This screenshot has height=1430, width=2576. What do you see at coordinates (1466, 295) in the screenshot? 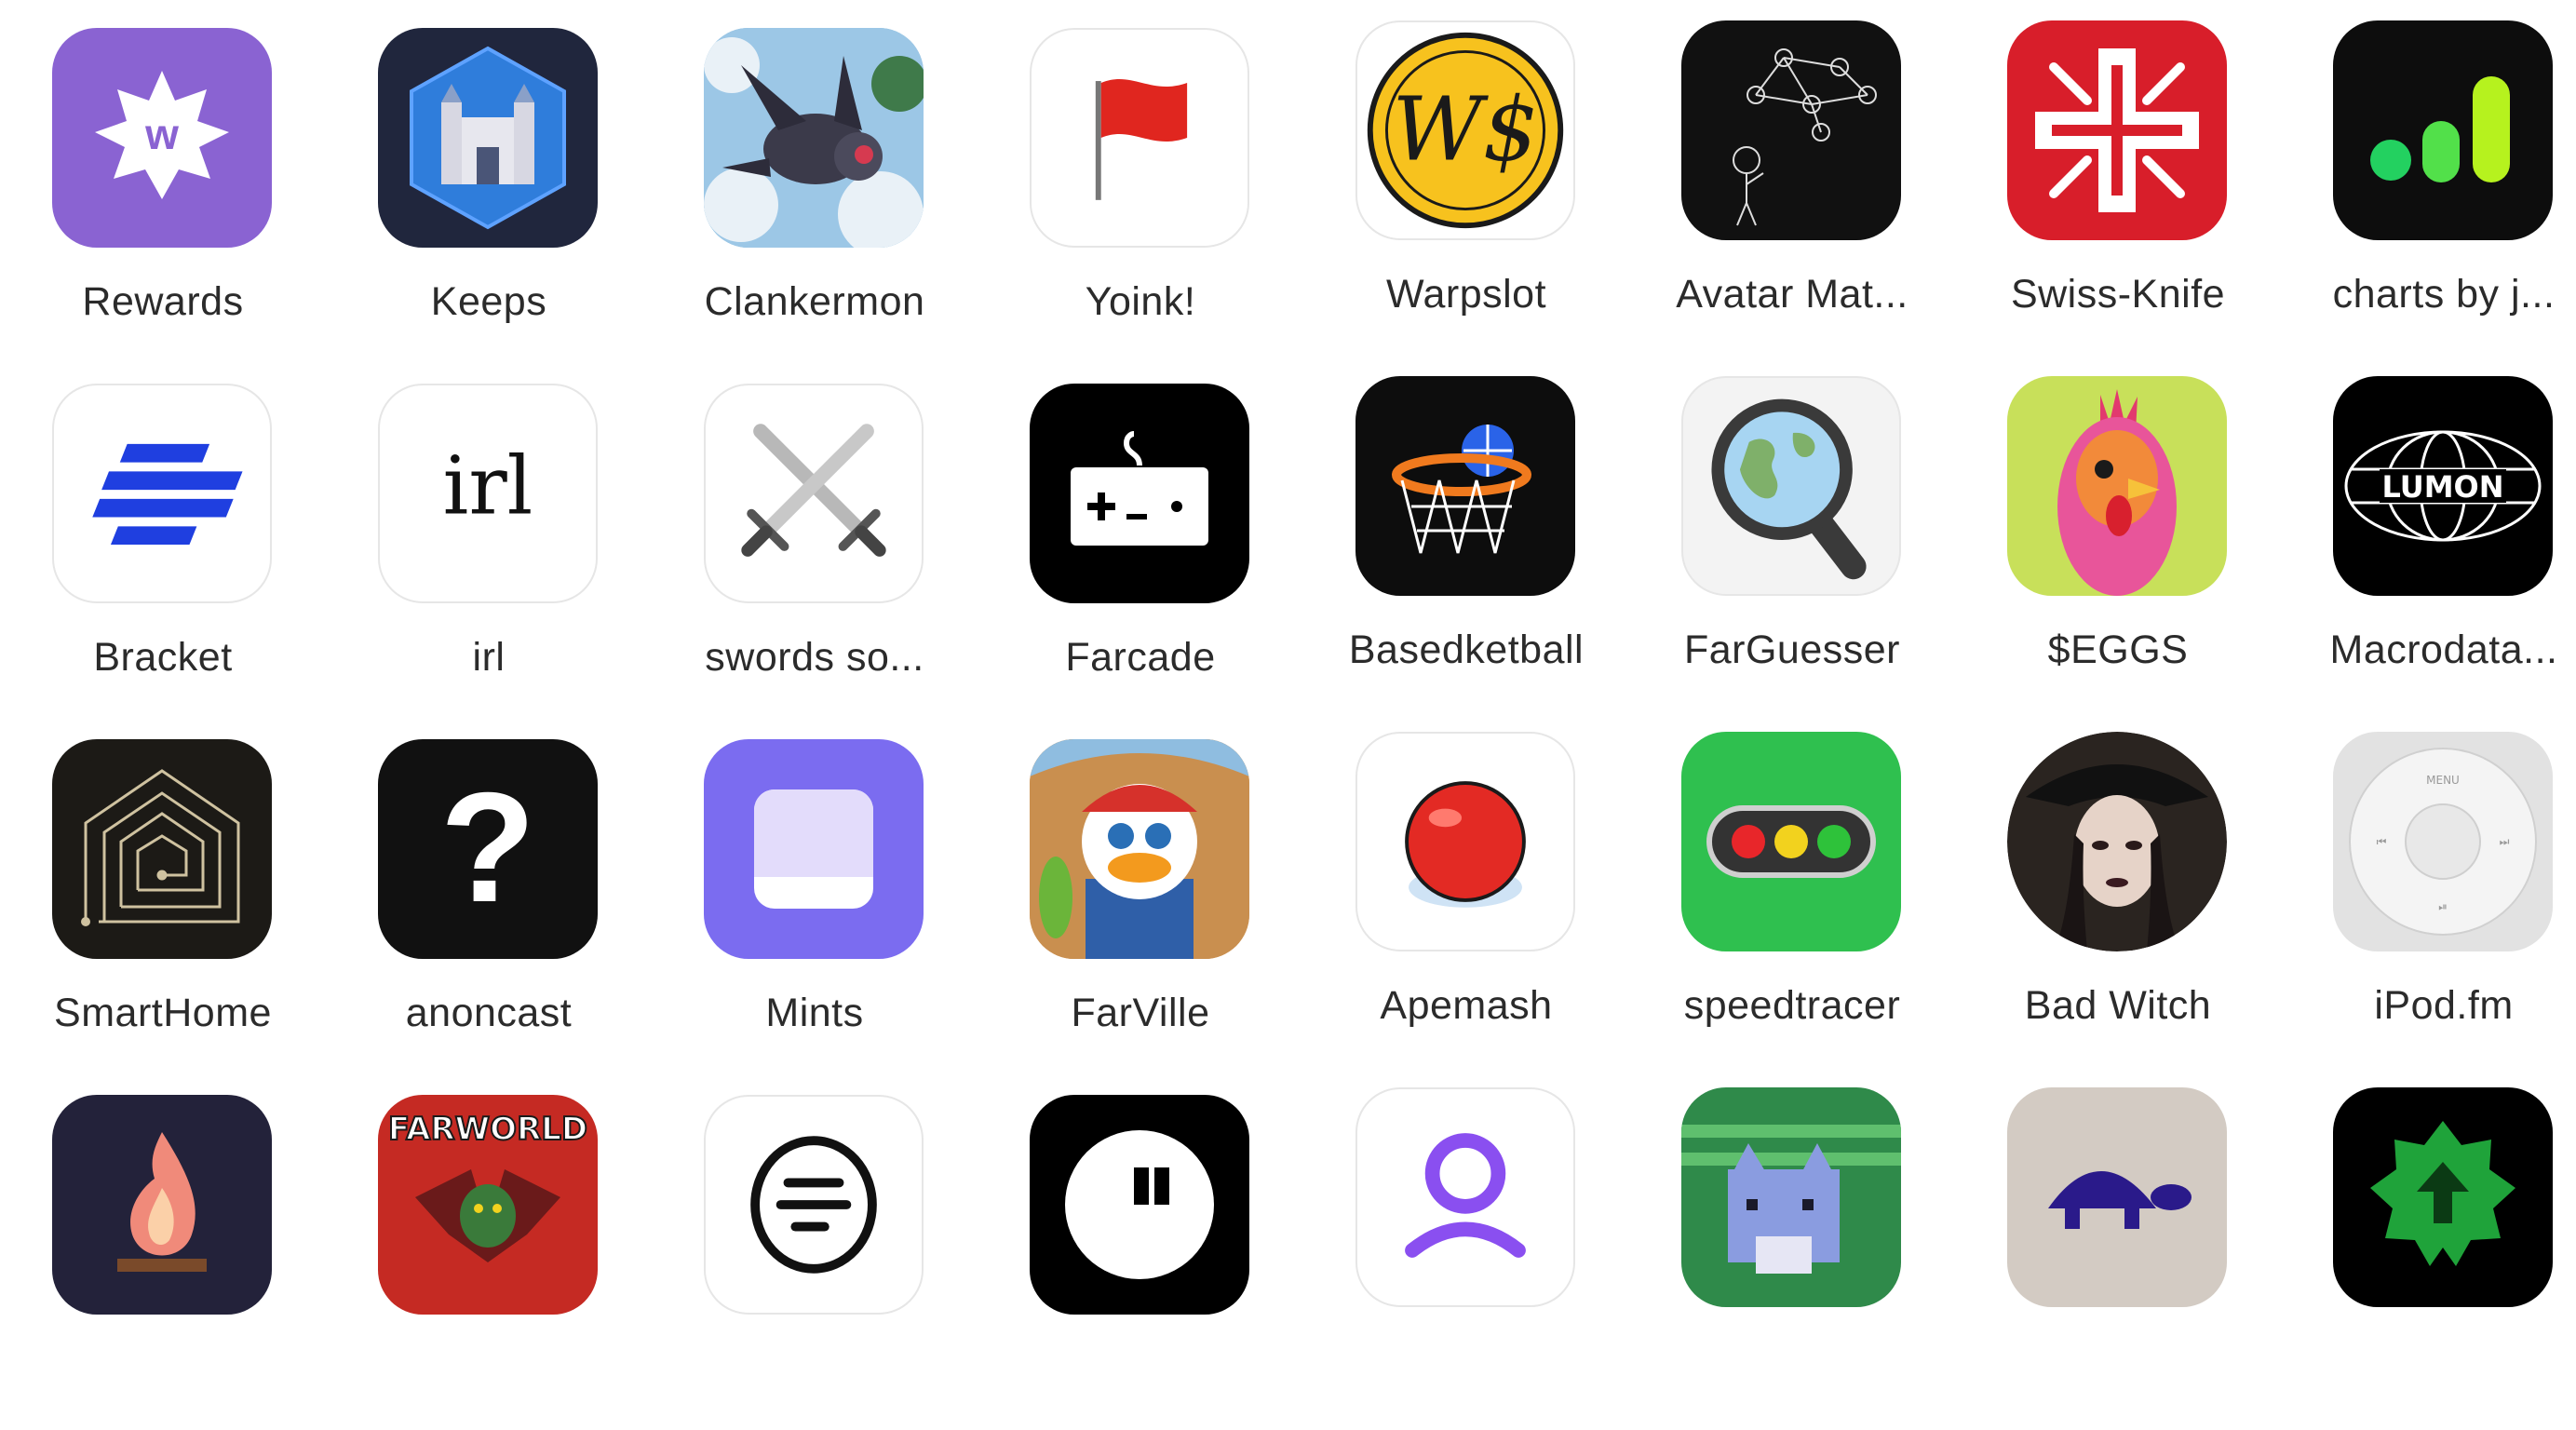
I see `app-label: Warpslot` at bounding box center [1466, 295].